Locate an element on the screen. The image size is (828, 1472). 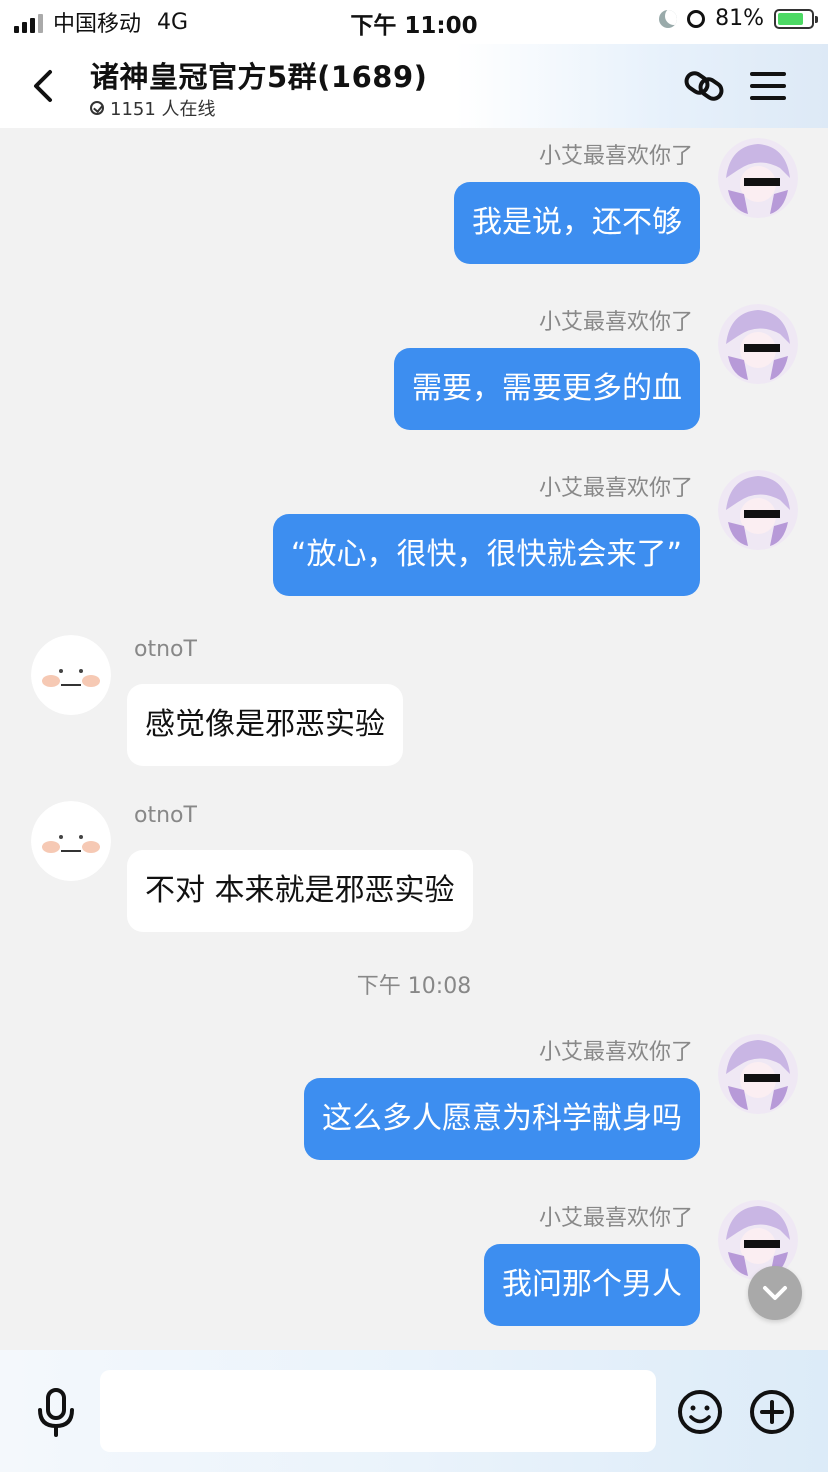
menu-icon is located at coordinates (768, 86).